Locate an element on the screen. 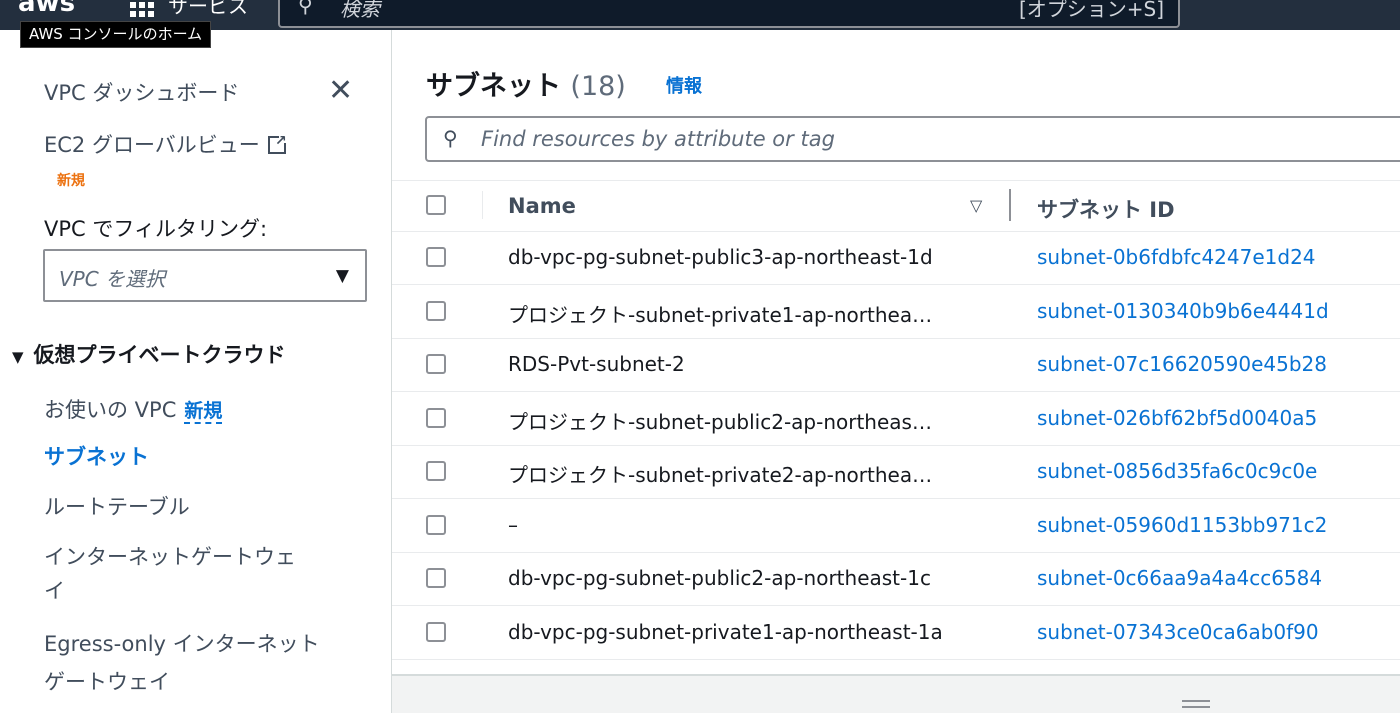 The width and height of the screenshot is (1400, 713). subnet-id-link: subnet-0b6fdbfc4247e1d24 is located at coordinates (1176, 257).